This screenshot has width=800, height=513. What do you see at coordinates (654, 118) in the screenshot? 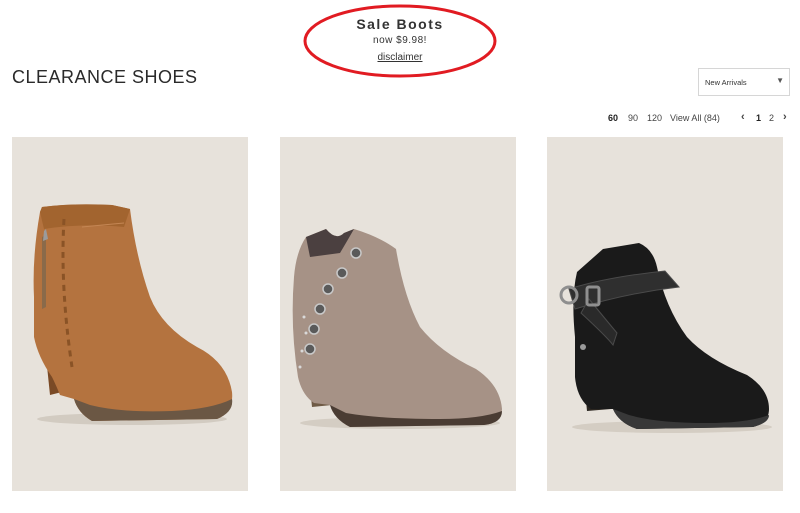
I see `page-size-120: 120` at bounding box center [654, 118].